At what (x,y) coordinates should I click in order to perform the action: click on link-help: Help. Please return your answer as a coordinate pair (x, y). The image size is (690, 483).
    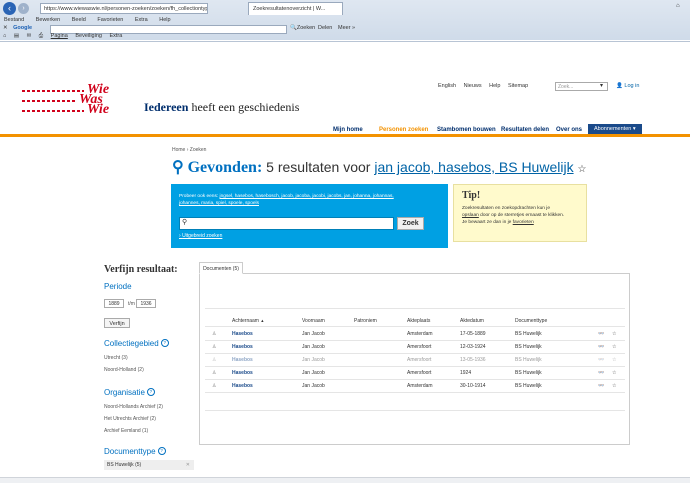
    Looking at the image, I should click on (494, 86).